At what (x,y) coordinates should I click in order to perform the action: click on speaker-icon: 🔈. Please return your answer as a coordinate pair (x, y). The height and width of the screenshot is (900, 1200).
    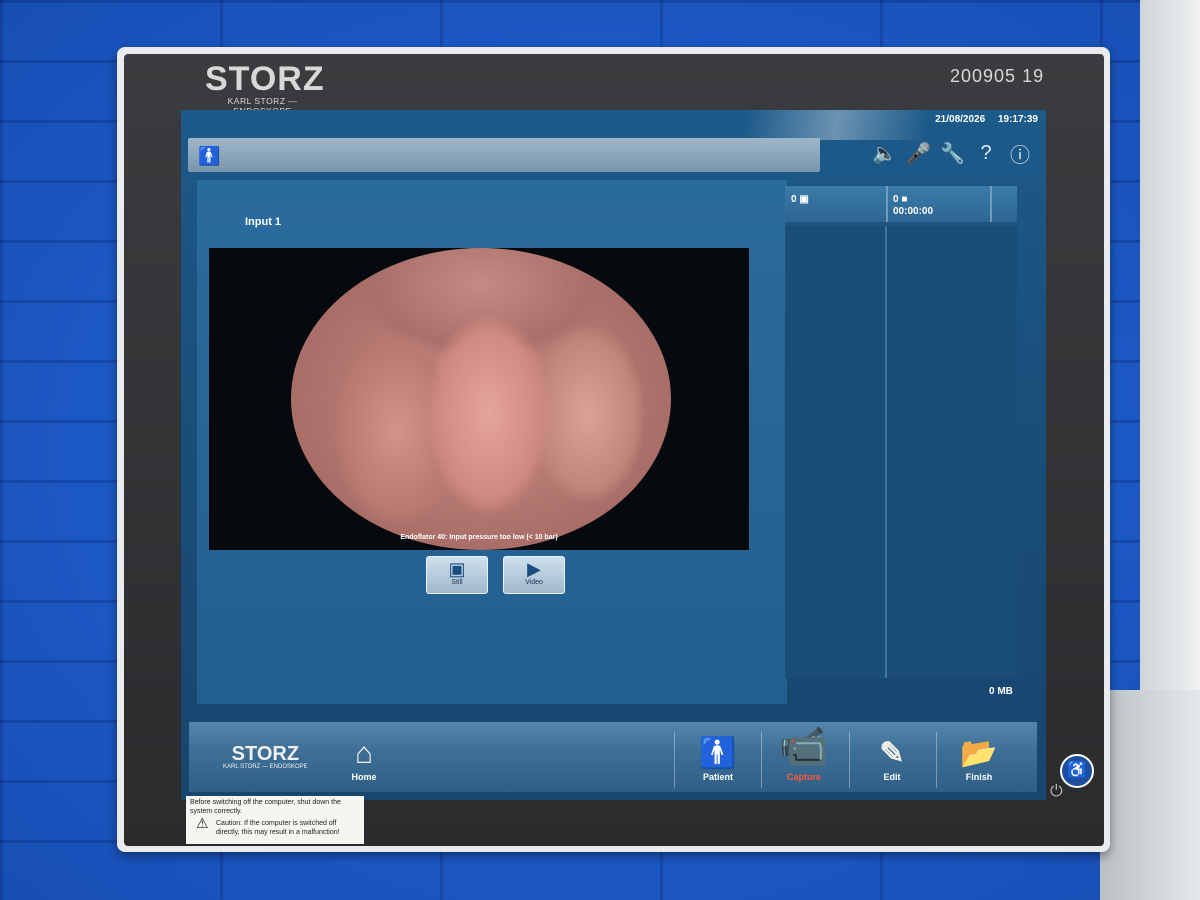
    Looking at the image, I should click on (884, 153).